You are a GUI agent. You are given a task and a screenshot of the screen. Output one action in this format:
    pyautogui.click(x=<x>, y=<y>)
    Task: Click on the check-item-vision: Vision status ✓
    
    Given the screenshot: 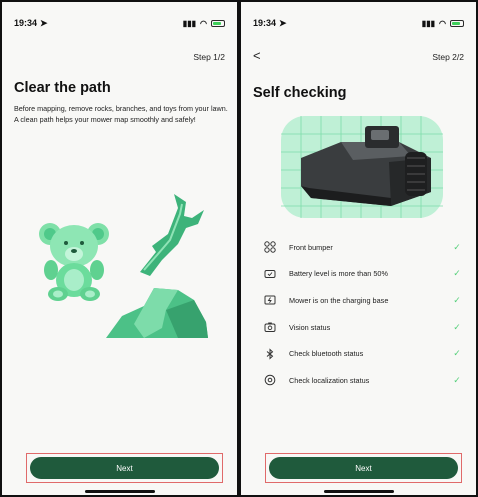 What is the action you would take?
    pyautogui.click(x=362, y=327)
    